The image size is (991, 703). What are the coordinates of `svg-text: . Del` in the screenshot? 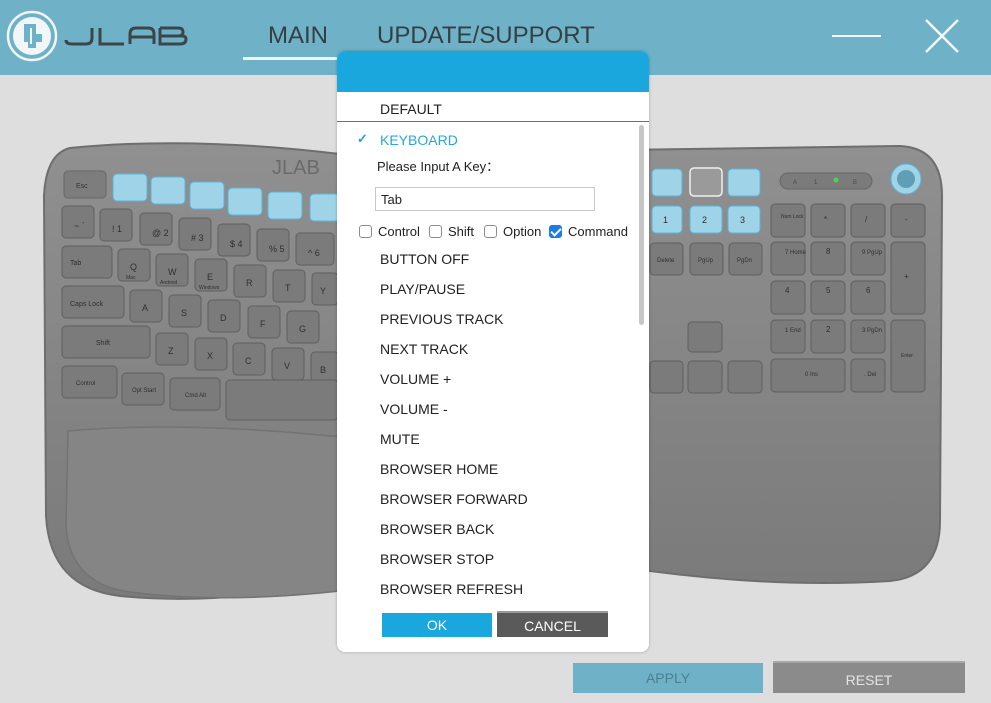 It's located at (870, 375).